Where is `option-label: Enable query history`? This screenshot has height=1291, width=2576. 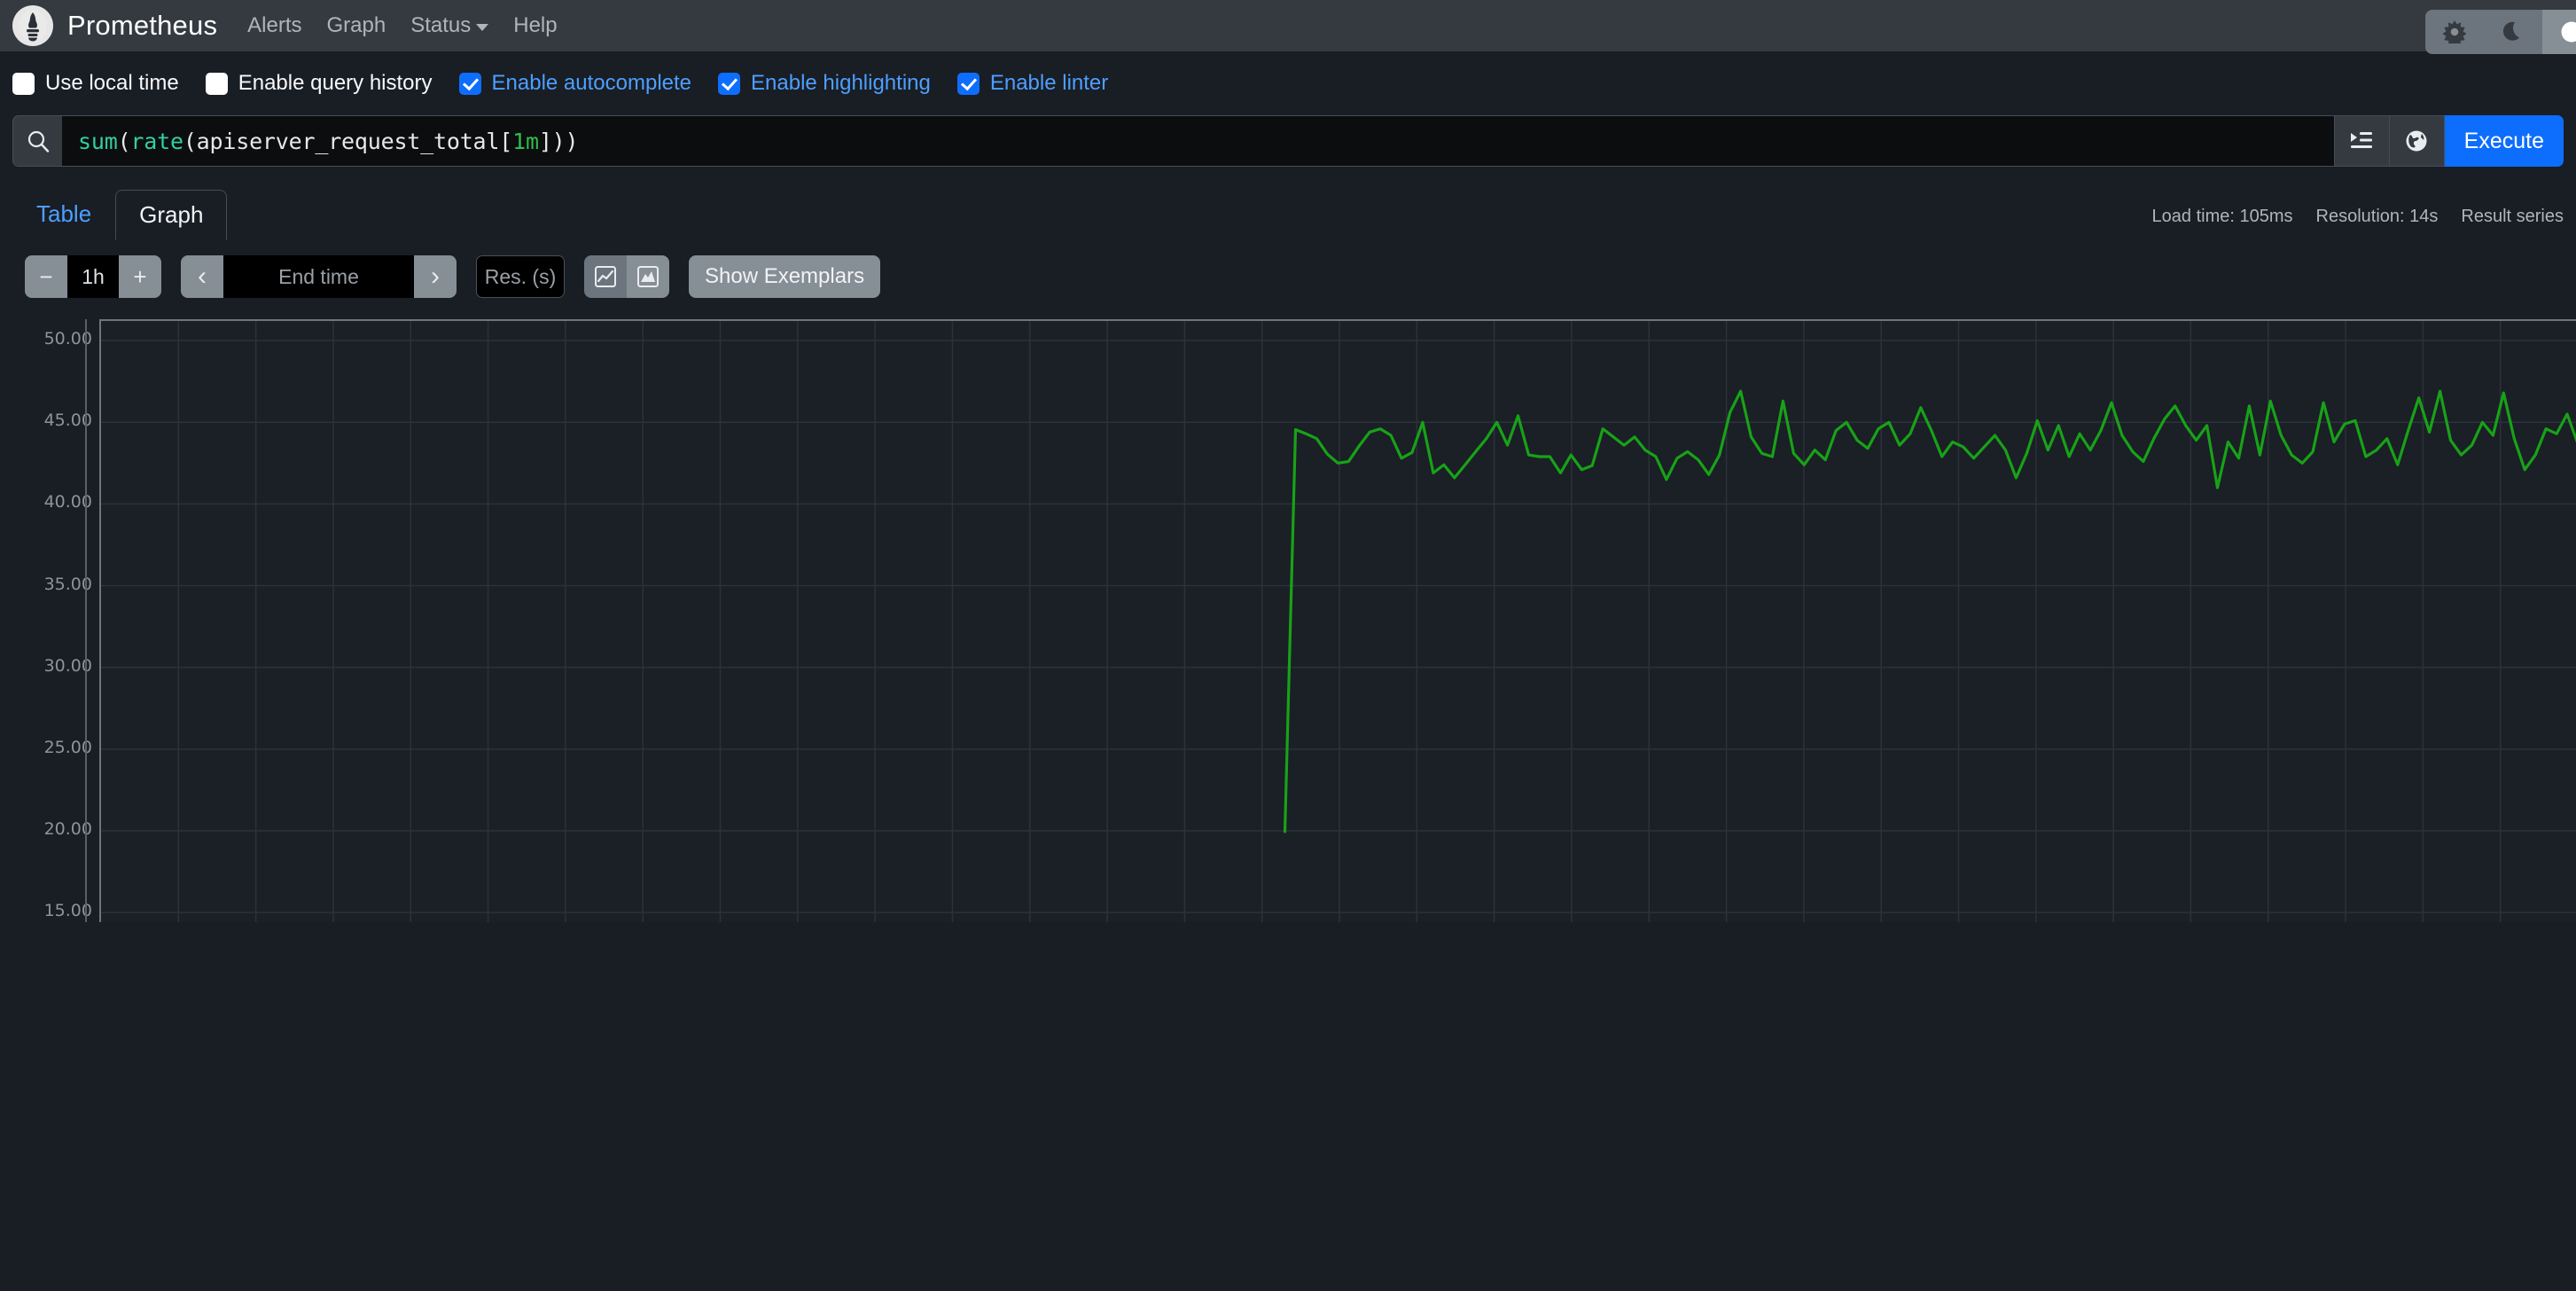
option-label: Enable query history is located at coordinates (335, 83).